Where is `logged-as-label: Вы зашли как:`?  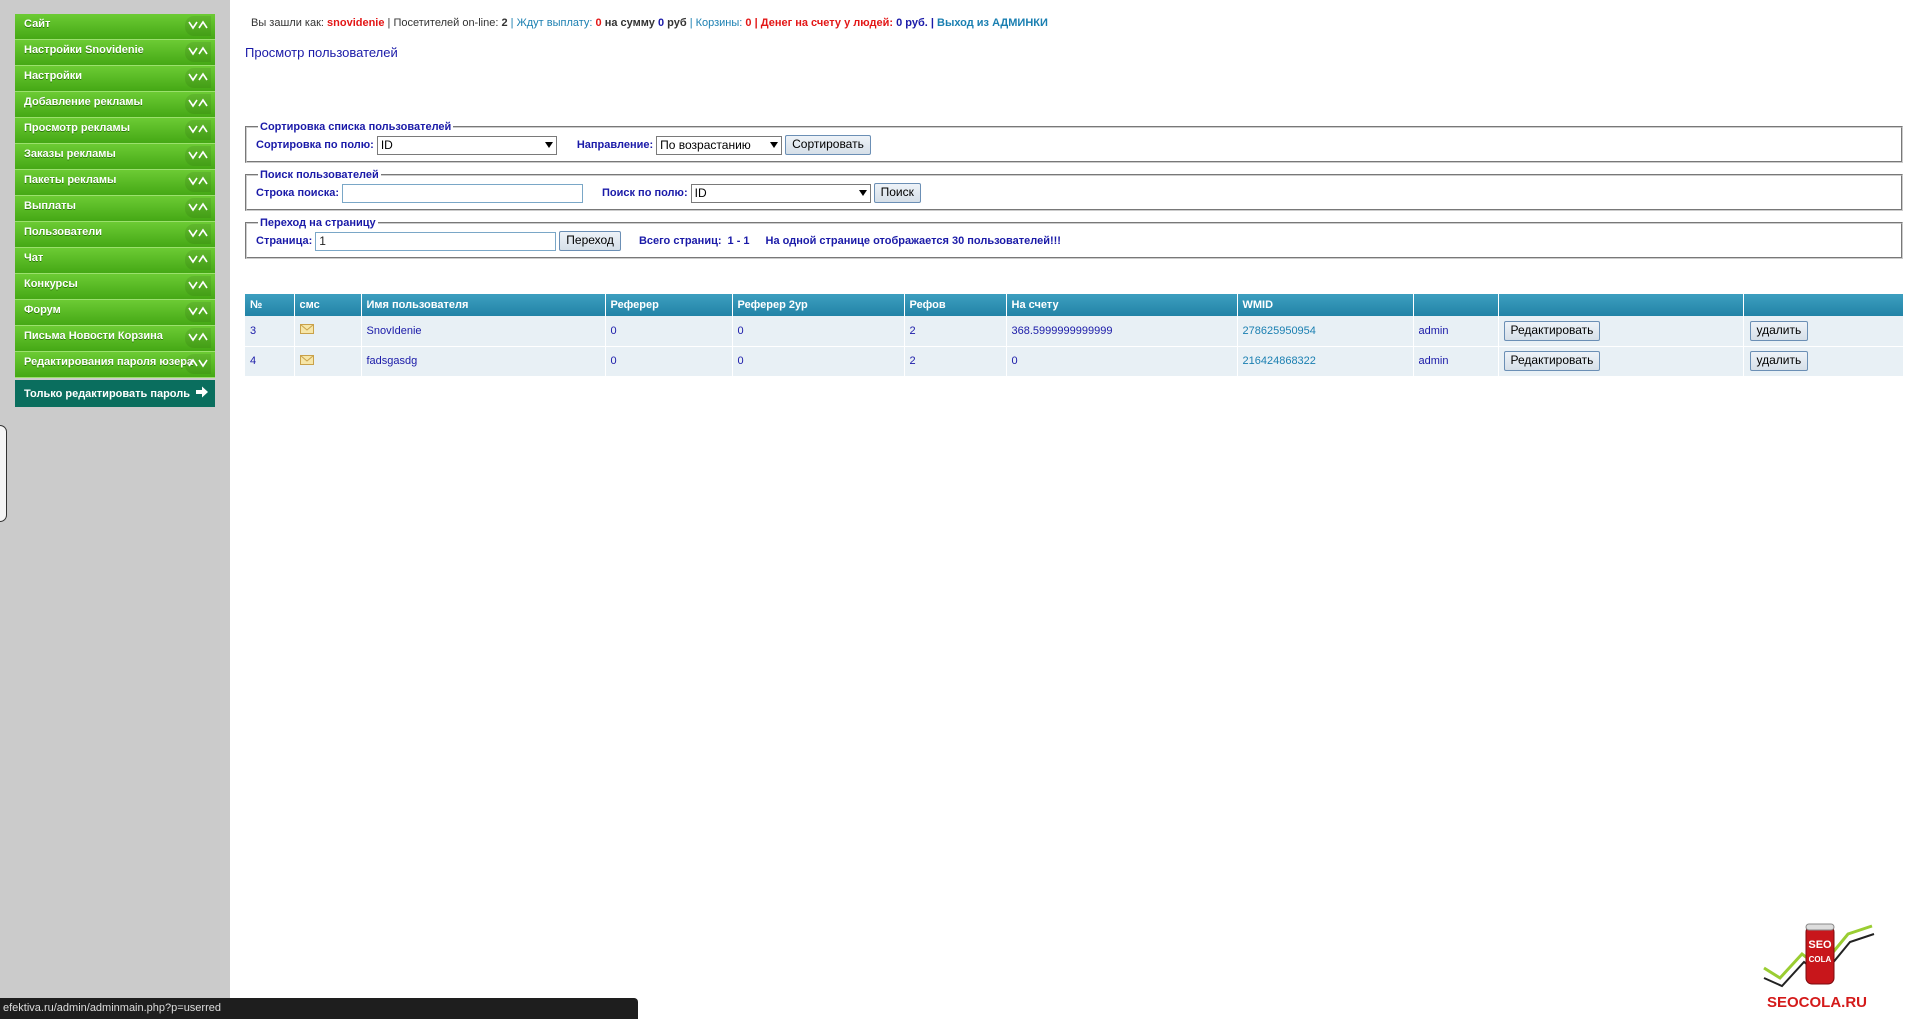 logged-as-label: Вы зашли как: is located at coordinates (287, 23).